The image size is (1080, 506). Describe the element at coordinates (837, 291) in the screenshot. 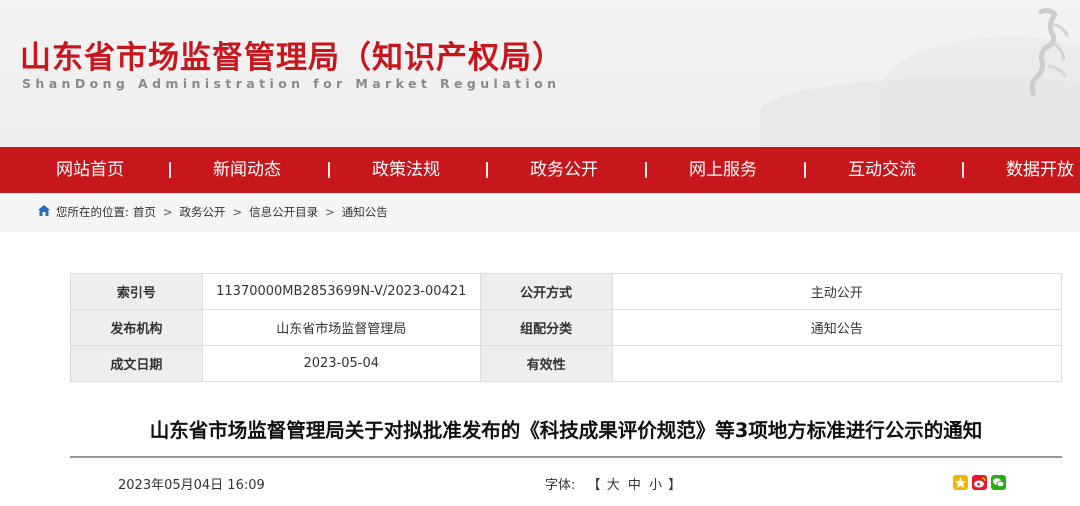

I see `meta-value-disclosure: 主动公开` at that location.